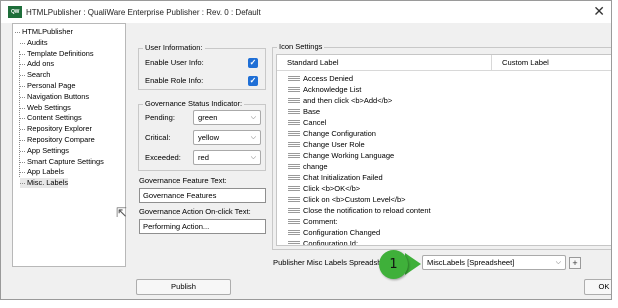  I want to click on tree-item: Search, so click(35, 75).